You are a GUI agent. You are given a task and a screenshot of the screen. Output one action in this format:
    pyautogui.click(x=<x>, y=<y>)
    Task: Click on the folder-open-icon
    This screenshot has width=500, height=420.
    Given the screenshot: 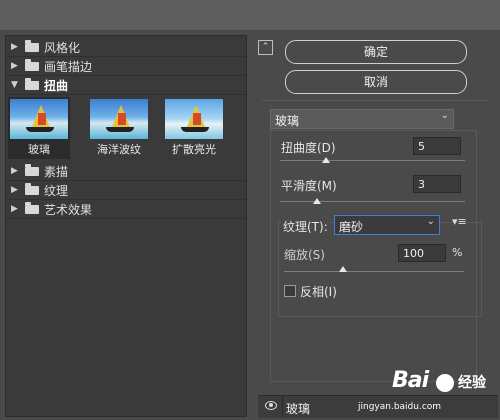 What is the action you would take?
    pyautogui.click(x=32, y=83)
    